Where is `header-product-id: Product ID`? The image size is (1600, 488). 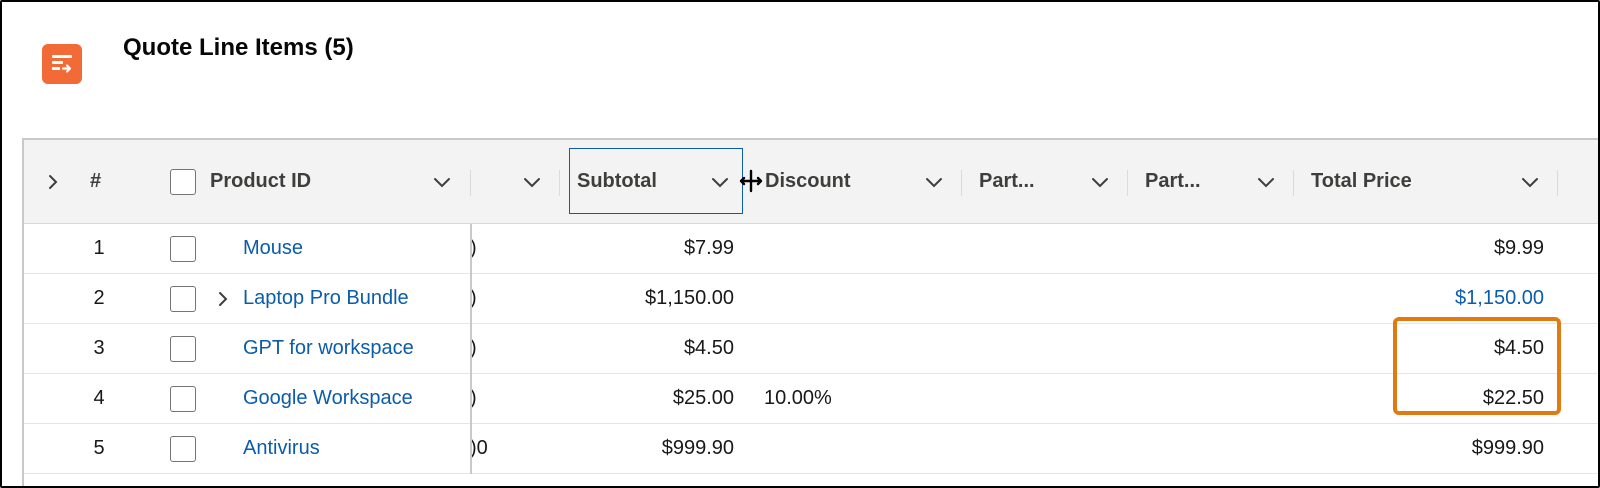
header-product-id: Product ID is located at coordinates (260, 181).